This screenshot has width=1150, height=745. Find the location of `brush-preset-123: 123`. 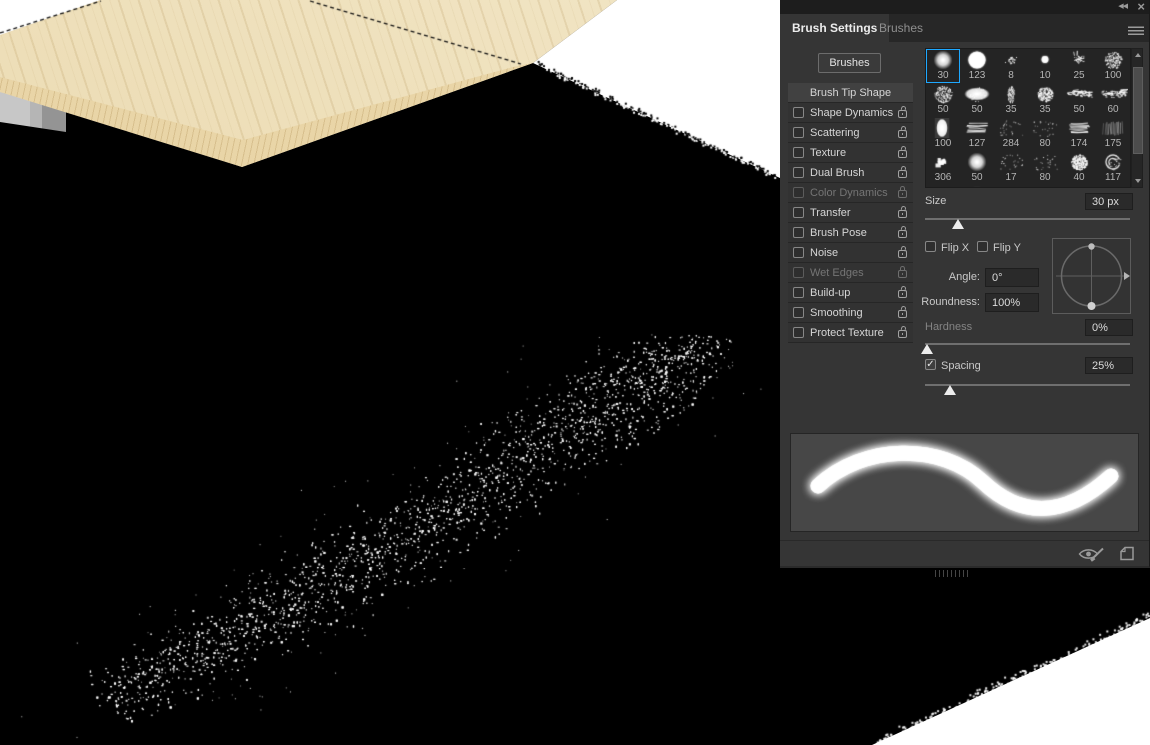

brush-preset-123: 123 is located at coordinates (977, 66).